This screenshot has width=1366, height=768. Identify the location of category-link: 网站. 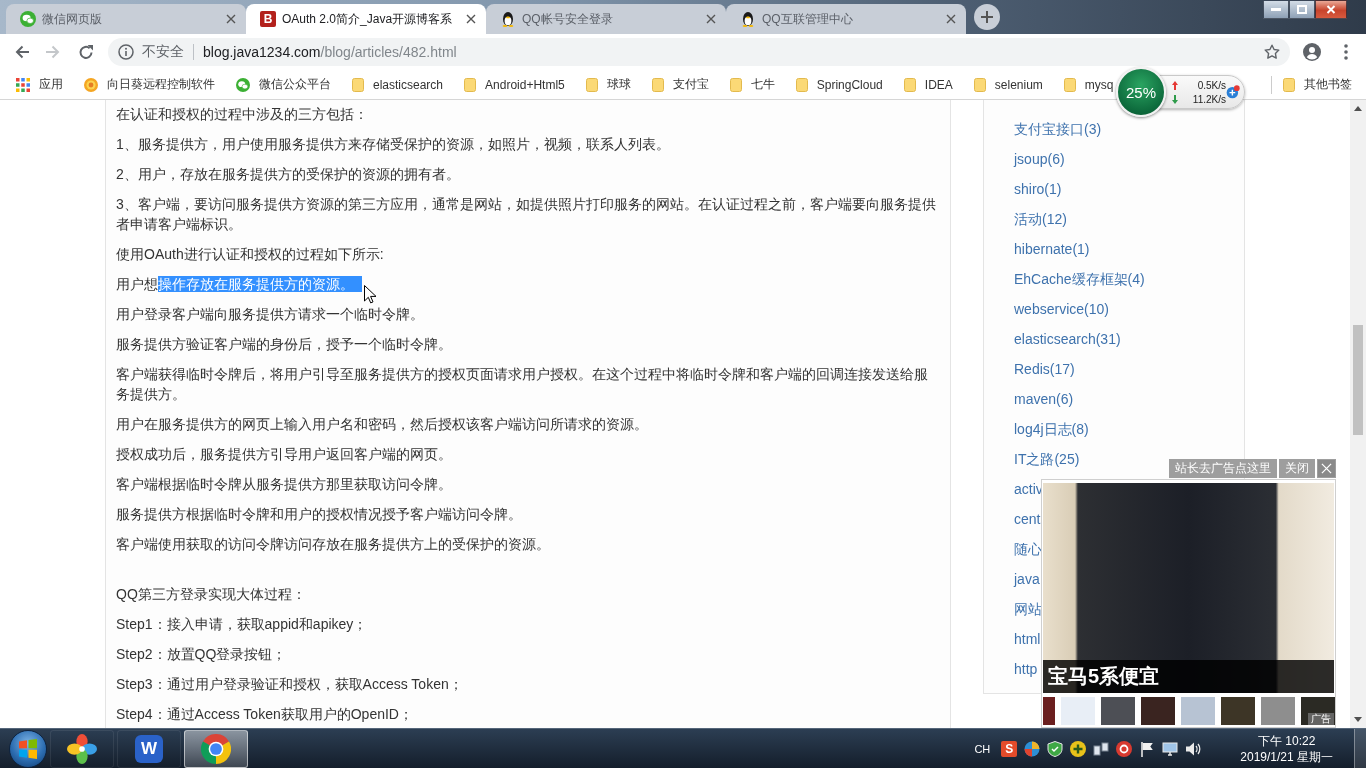
(1028, 609).